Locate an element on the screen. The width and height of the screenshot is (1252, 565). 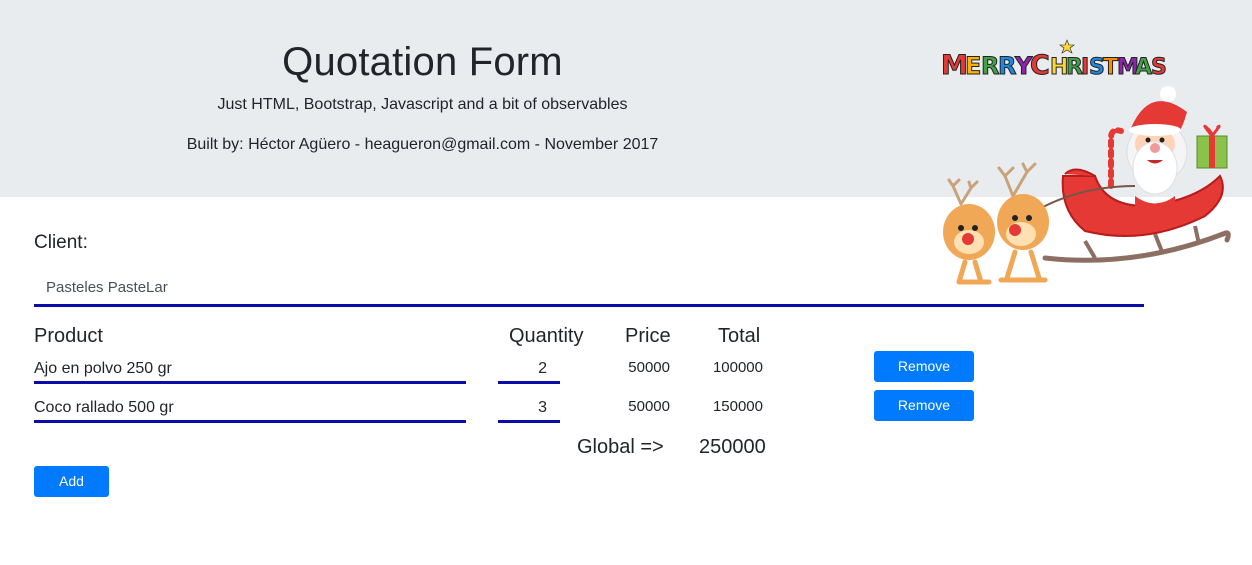
total-value: 100000 is located at coordinates (737, 367).